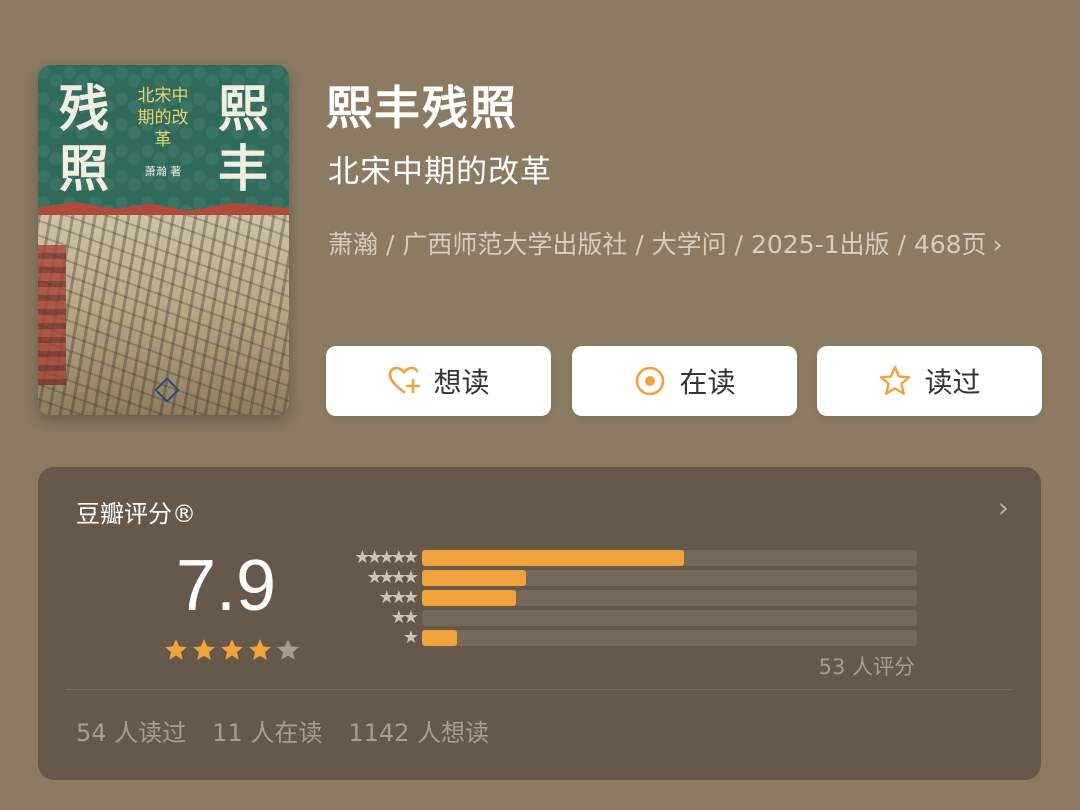 The height and width of the screenshot is (810, 1080). I want to click on rating-score: 7.9, so click(226, 586).